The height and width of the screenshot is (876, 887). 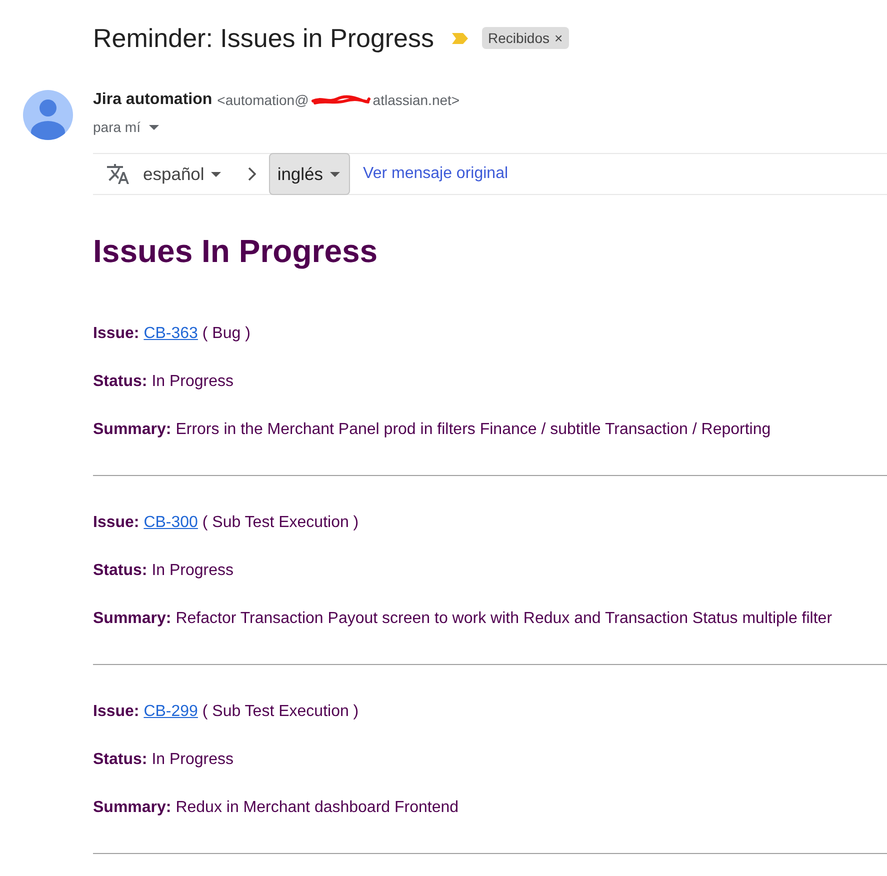 I want to click on remove-label-button: ×, so click(x=558, y=38).